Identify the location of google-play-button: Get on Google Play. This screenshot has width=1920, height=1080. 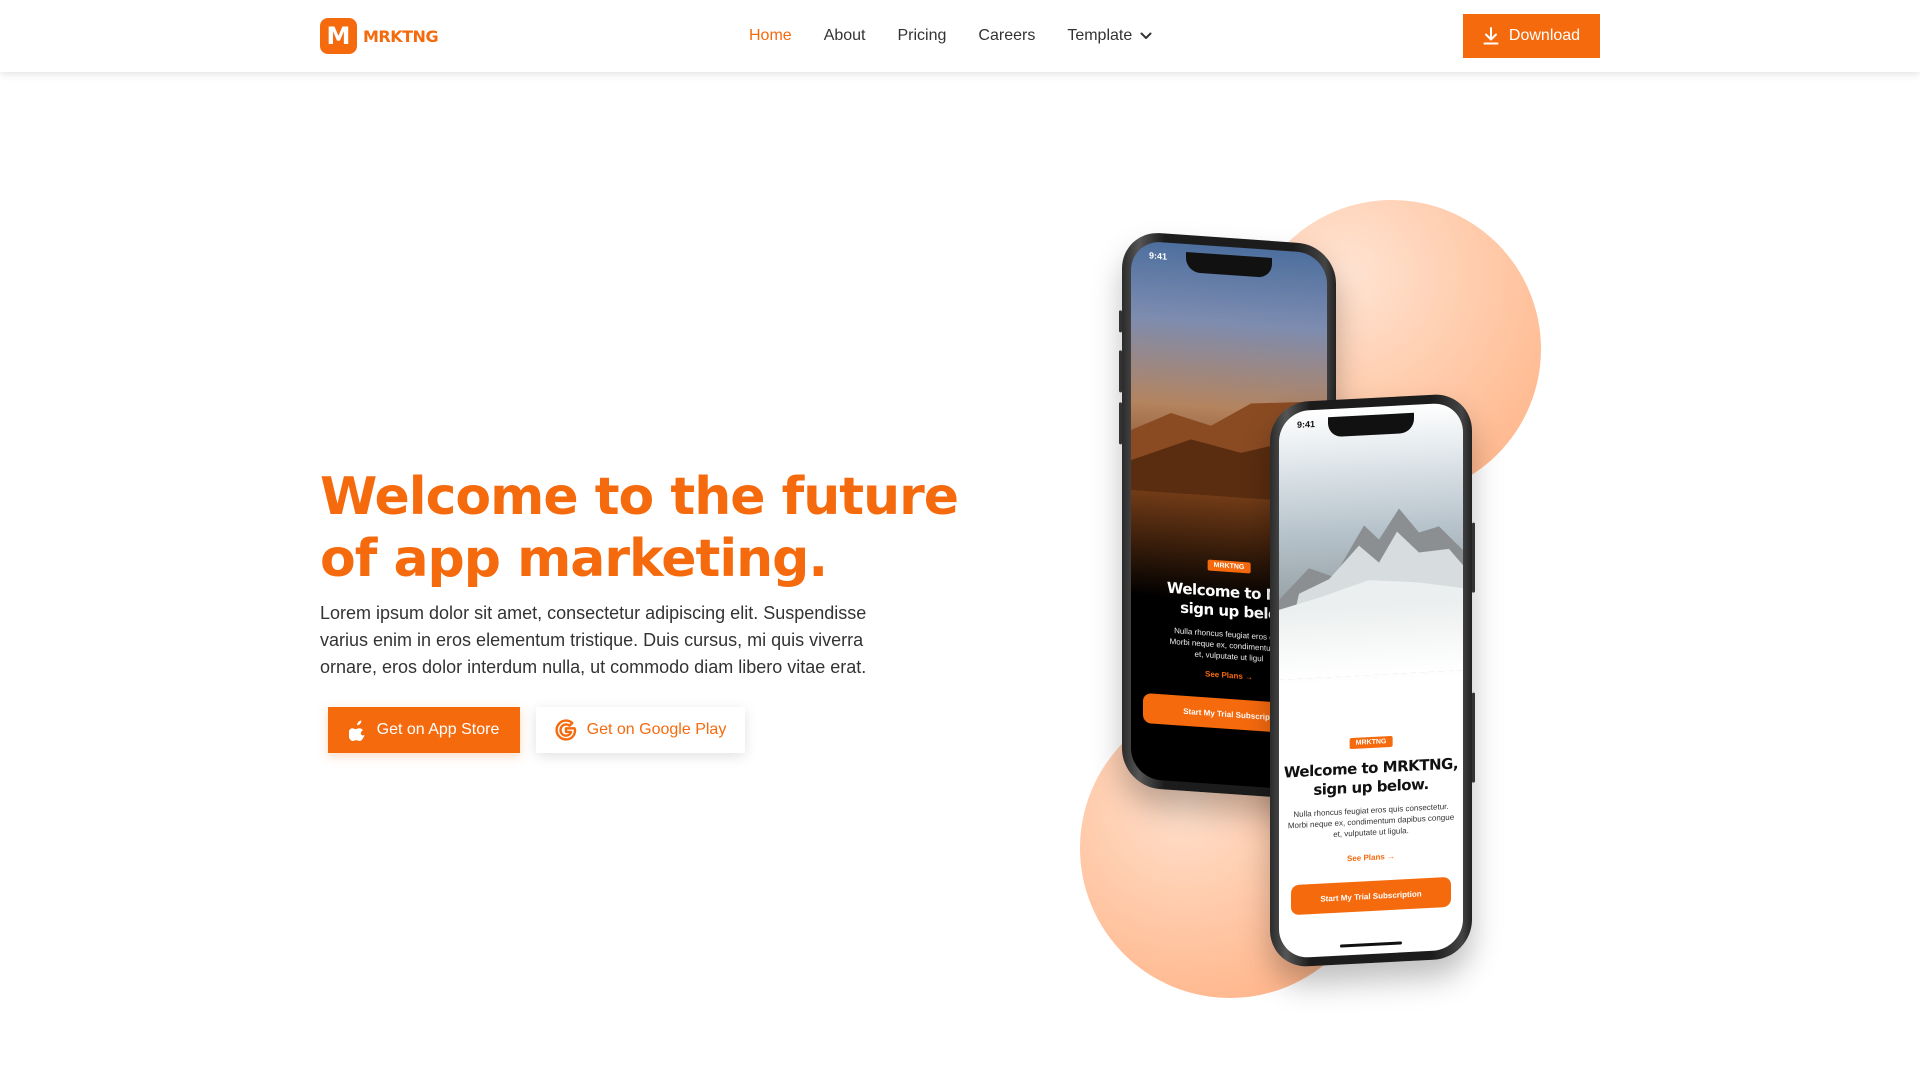
(640, 730).